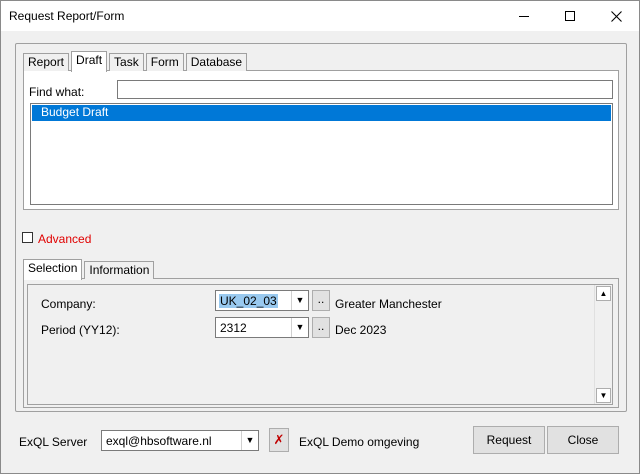  What do you see at coordinates (159, 441) in the screenshot?
I see `exql-server-value: exql@hbsoftware.nl` at bounding box center [159, 441].